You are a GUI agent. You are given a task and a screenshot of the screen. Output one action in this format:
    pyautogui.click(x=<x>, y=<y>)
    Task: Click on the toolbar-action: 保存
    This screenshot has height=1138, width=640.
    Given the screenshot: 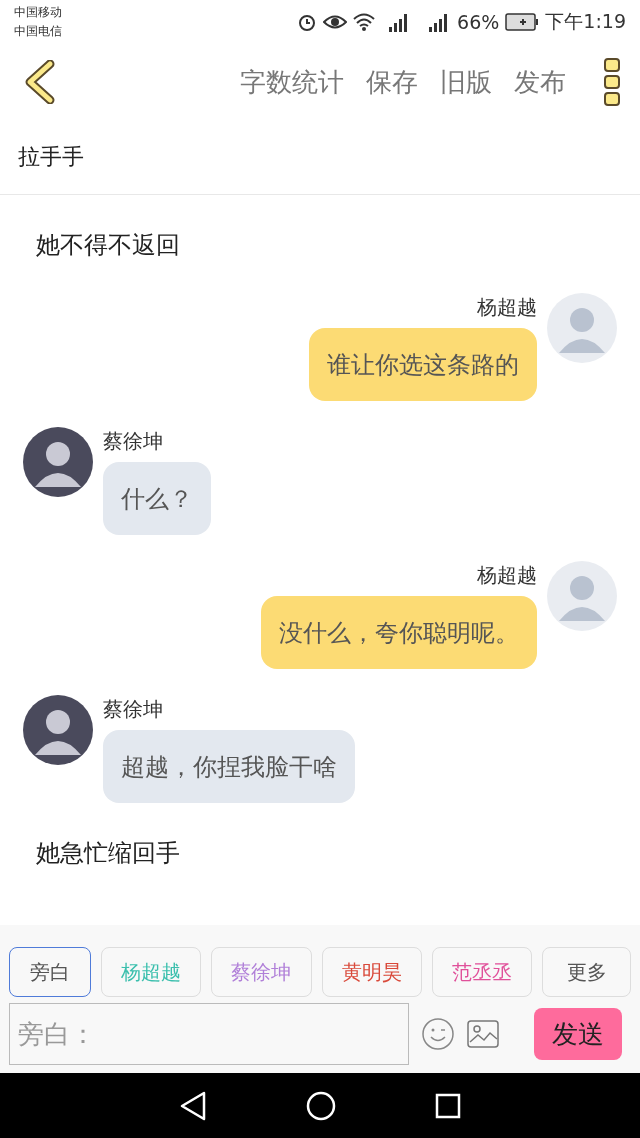 What is the action you would take?
    pyautogui.click(x=392, y=82)
    